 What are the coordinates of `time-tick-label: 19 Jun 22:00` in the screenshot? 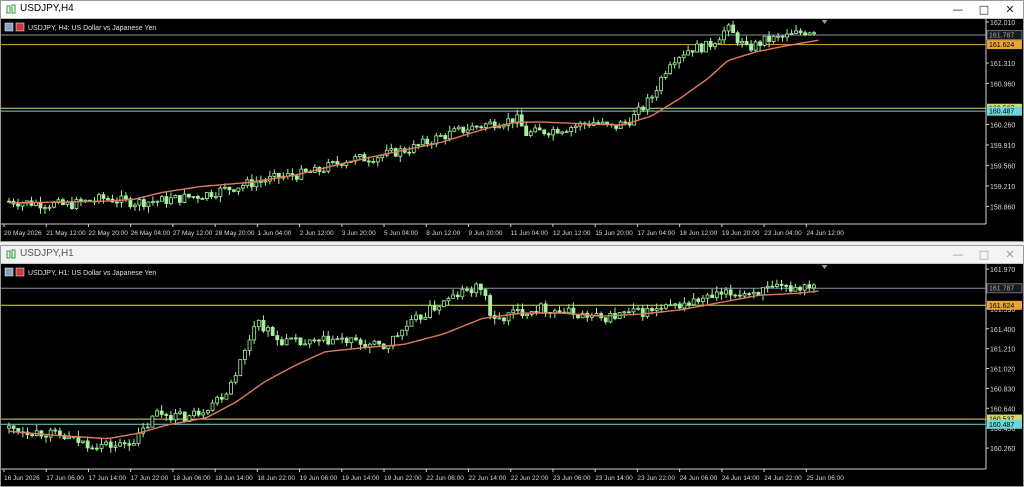 It's located at (403, 478).